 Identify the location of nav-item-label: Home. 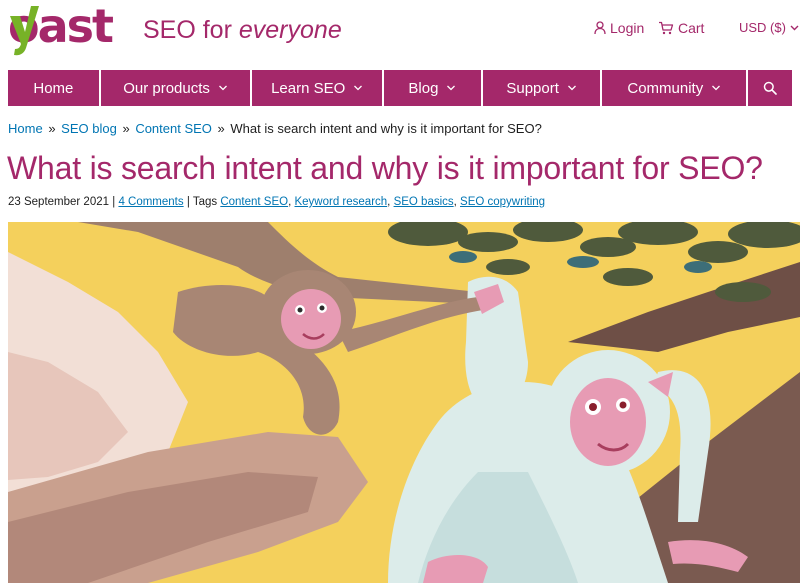
(53, 88).